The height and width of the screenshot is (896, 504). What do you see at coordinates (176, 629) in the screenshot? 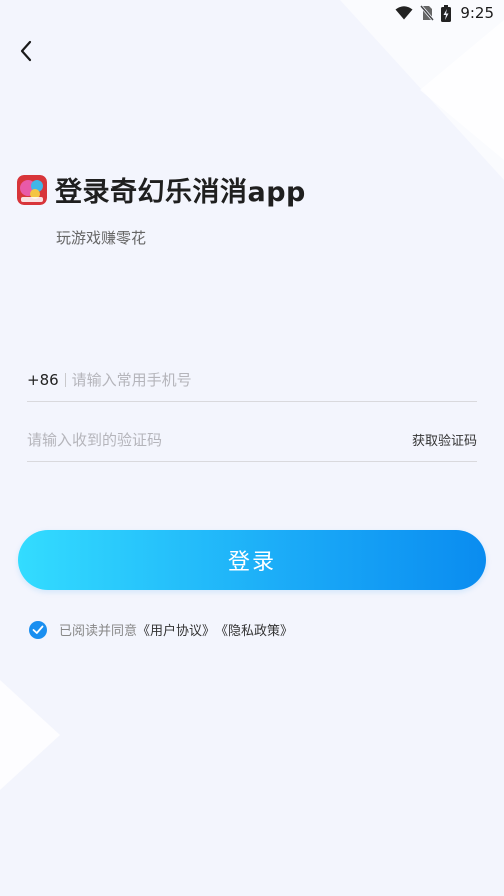
I see `user-agreement-link: 《用户协议》` at bounding box center [176, 629].